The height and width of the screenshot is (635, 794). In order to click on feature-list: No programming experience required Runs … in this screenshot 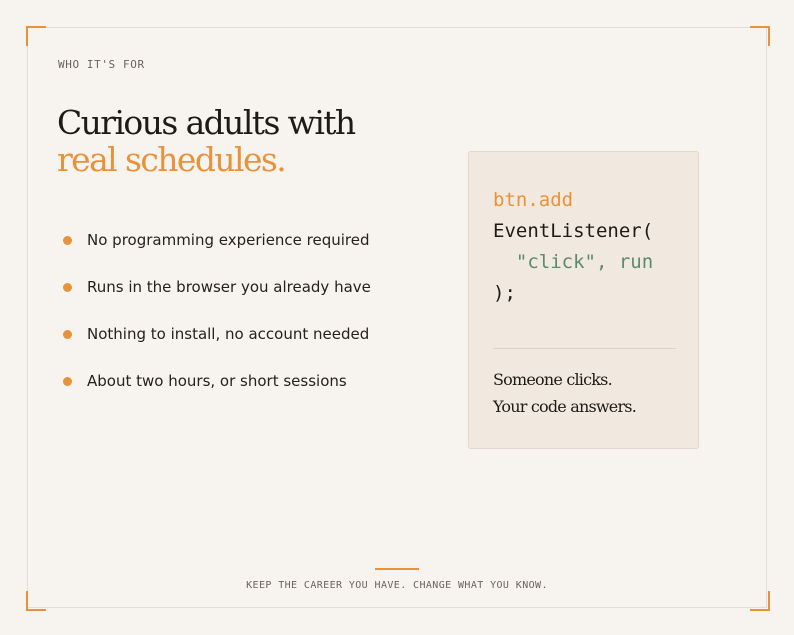, I will do `click(217, 322)`.